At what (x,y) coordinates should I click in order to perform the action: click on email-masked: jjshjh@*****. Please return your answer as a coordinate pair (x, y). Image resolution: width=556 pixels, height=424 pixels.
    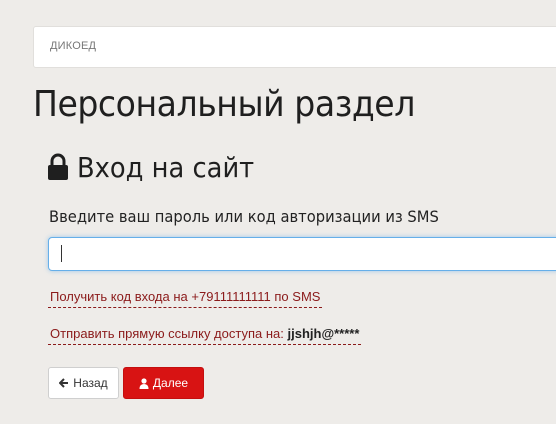
    Looking at the image, I should click on (323, 333).